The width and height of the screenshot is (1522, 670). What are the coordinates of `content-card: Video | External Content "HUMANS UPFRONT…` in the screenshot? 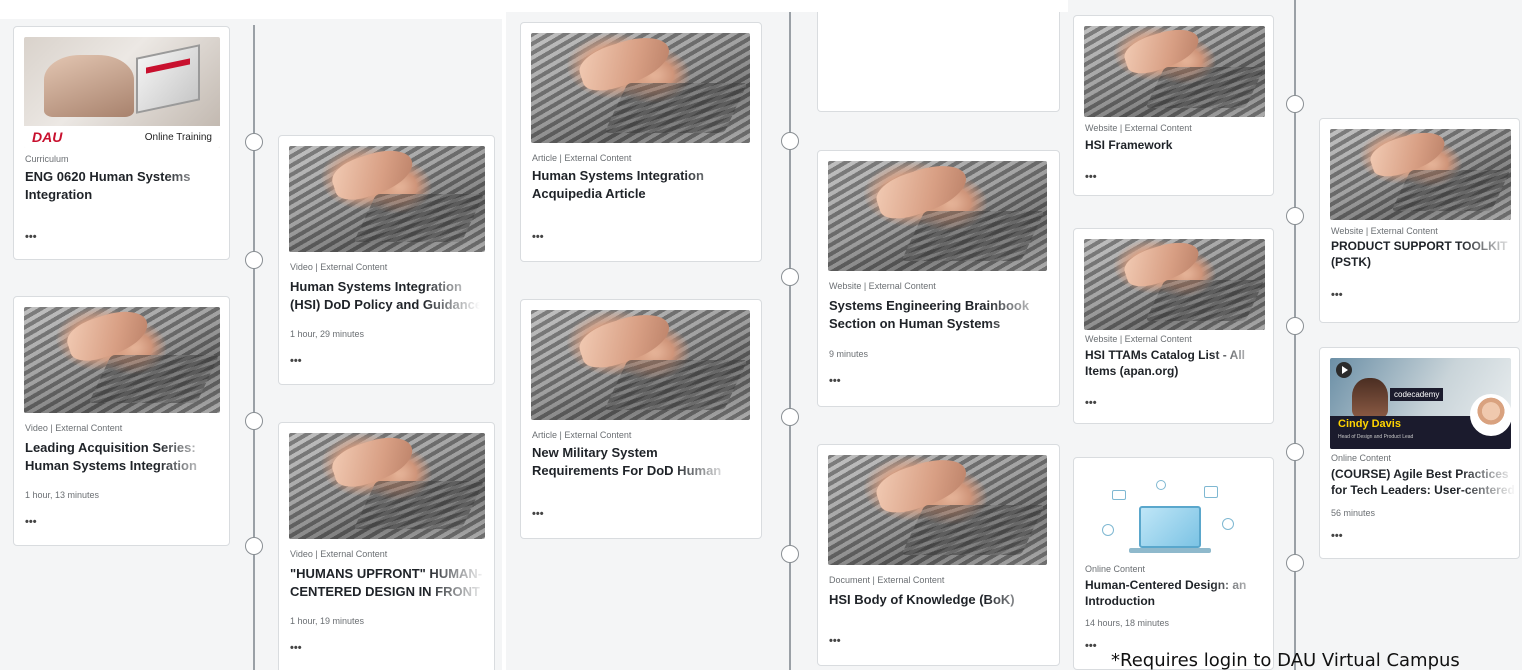 It's located at (386, 546).